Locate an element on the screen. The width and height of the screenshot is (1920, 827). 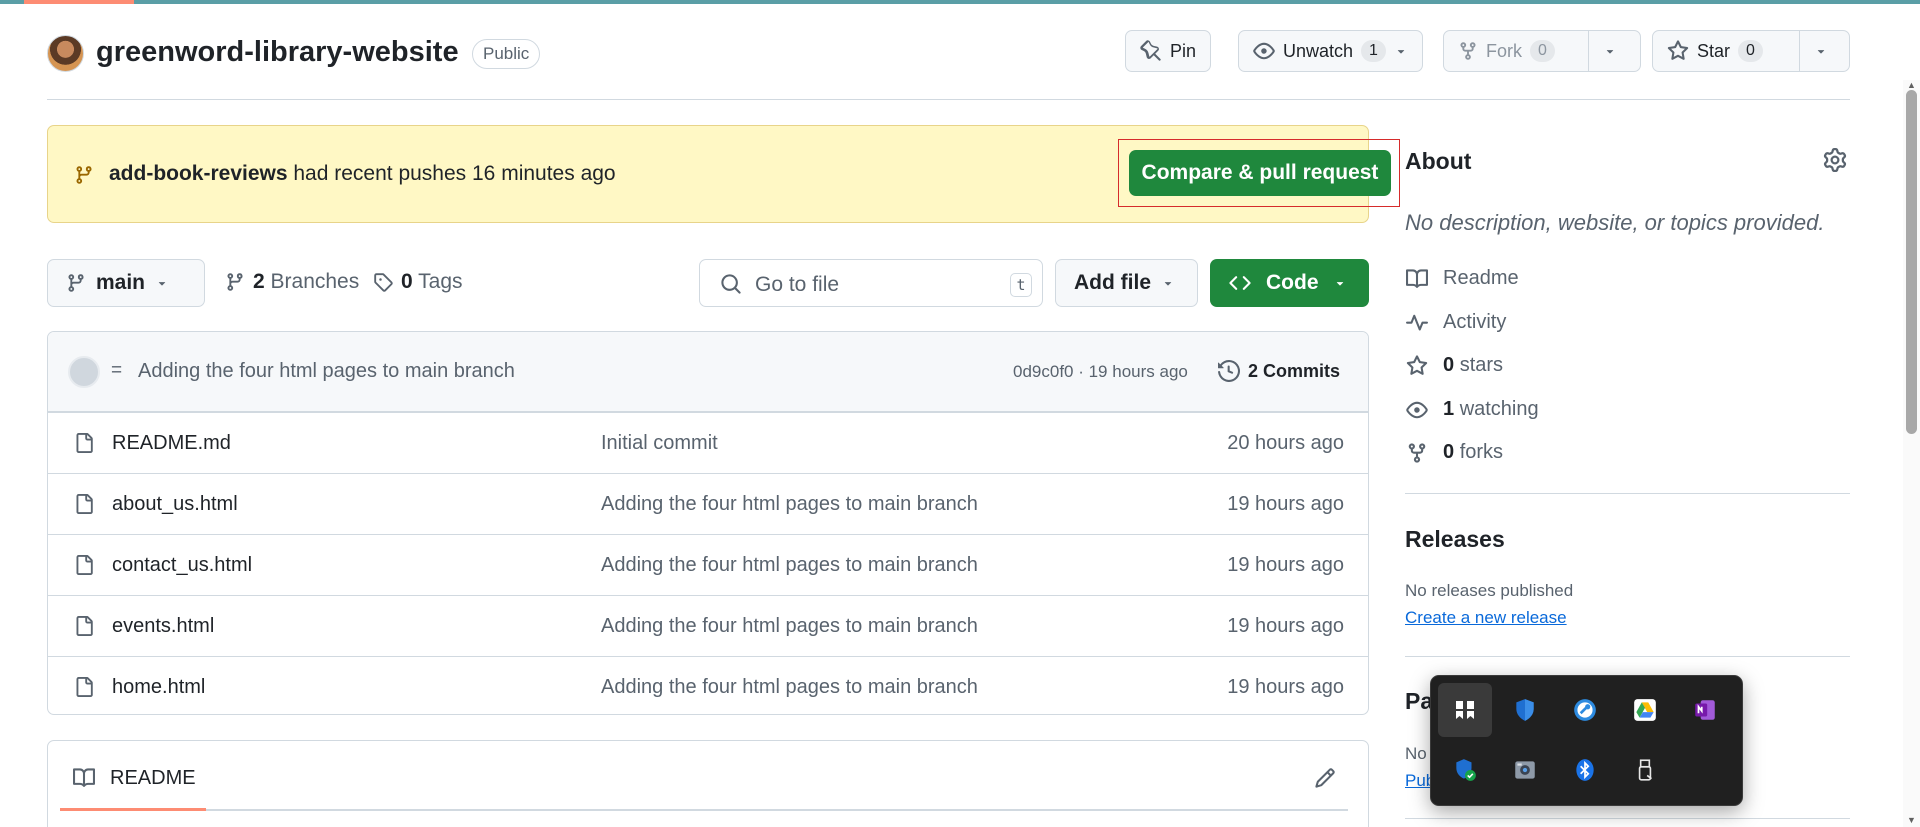
watch-counter: 1 is located at coordinates (1373, 51).